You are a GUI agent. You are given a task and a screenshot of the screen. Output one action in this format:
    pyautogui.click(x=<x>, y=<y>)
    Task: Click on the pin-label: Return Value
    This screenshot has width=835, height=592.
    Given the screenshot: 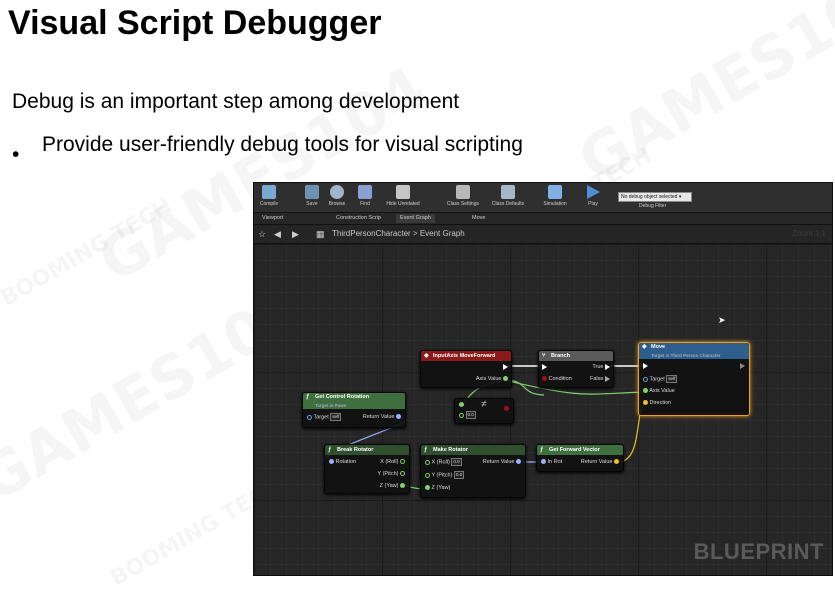 What is the action you would take?
    pyautogui.click(x=596, y=462)
    